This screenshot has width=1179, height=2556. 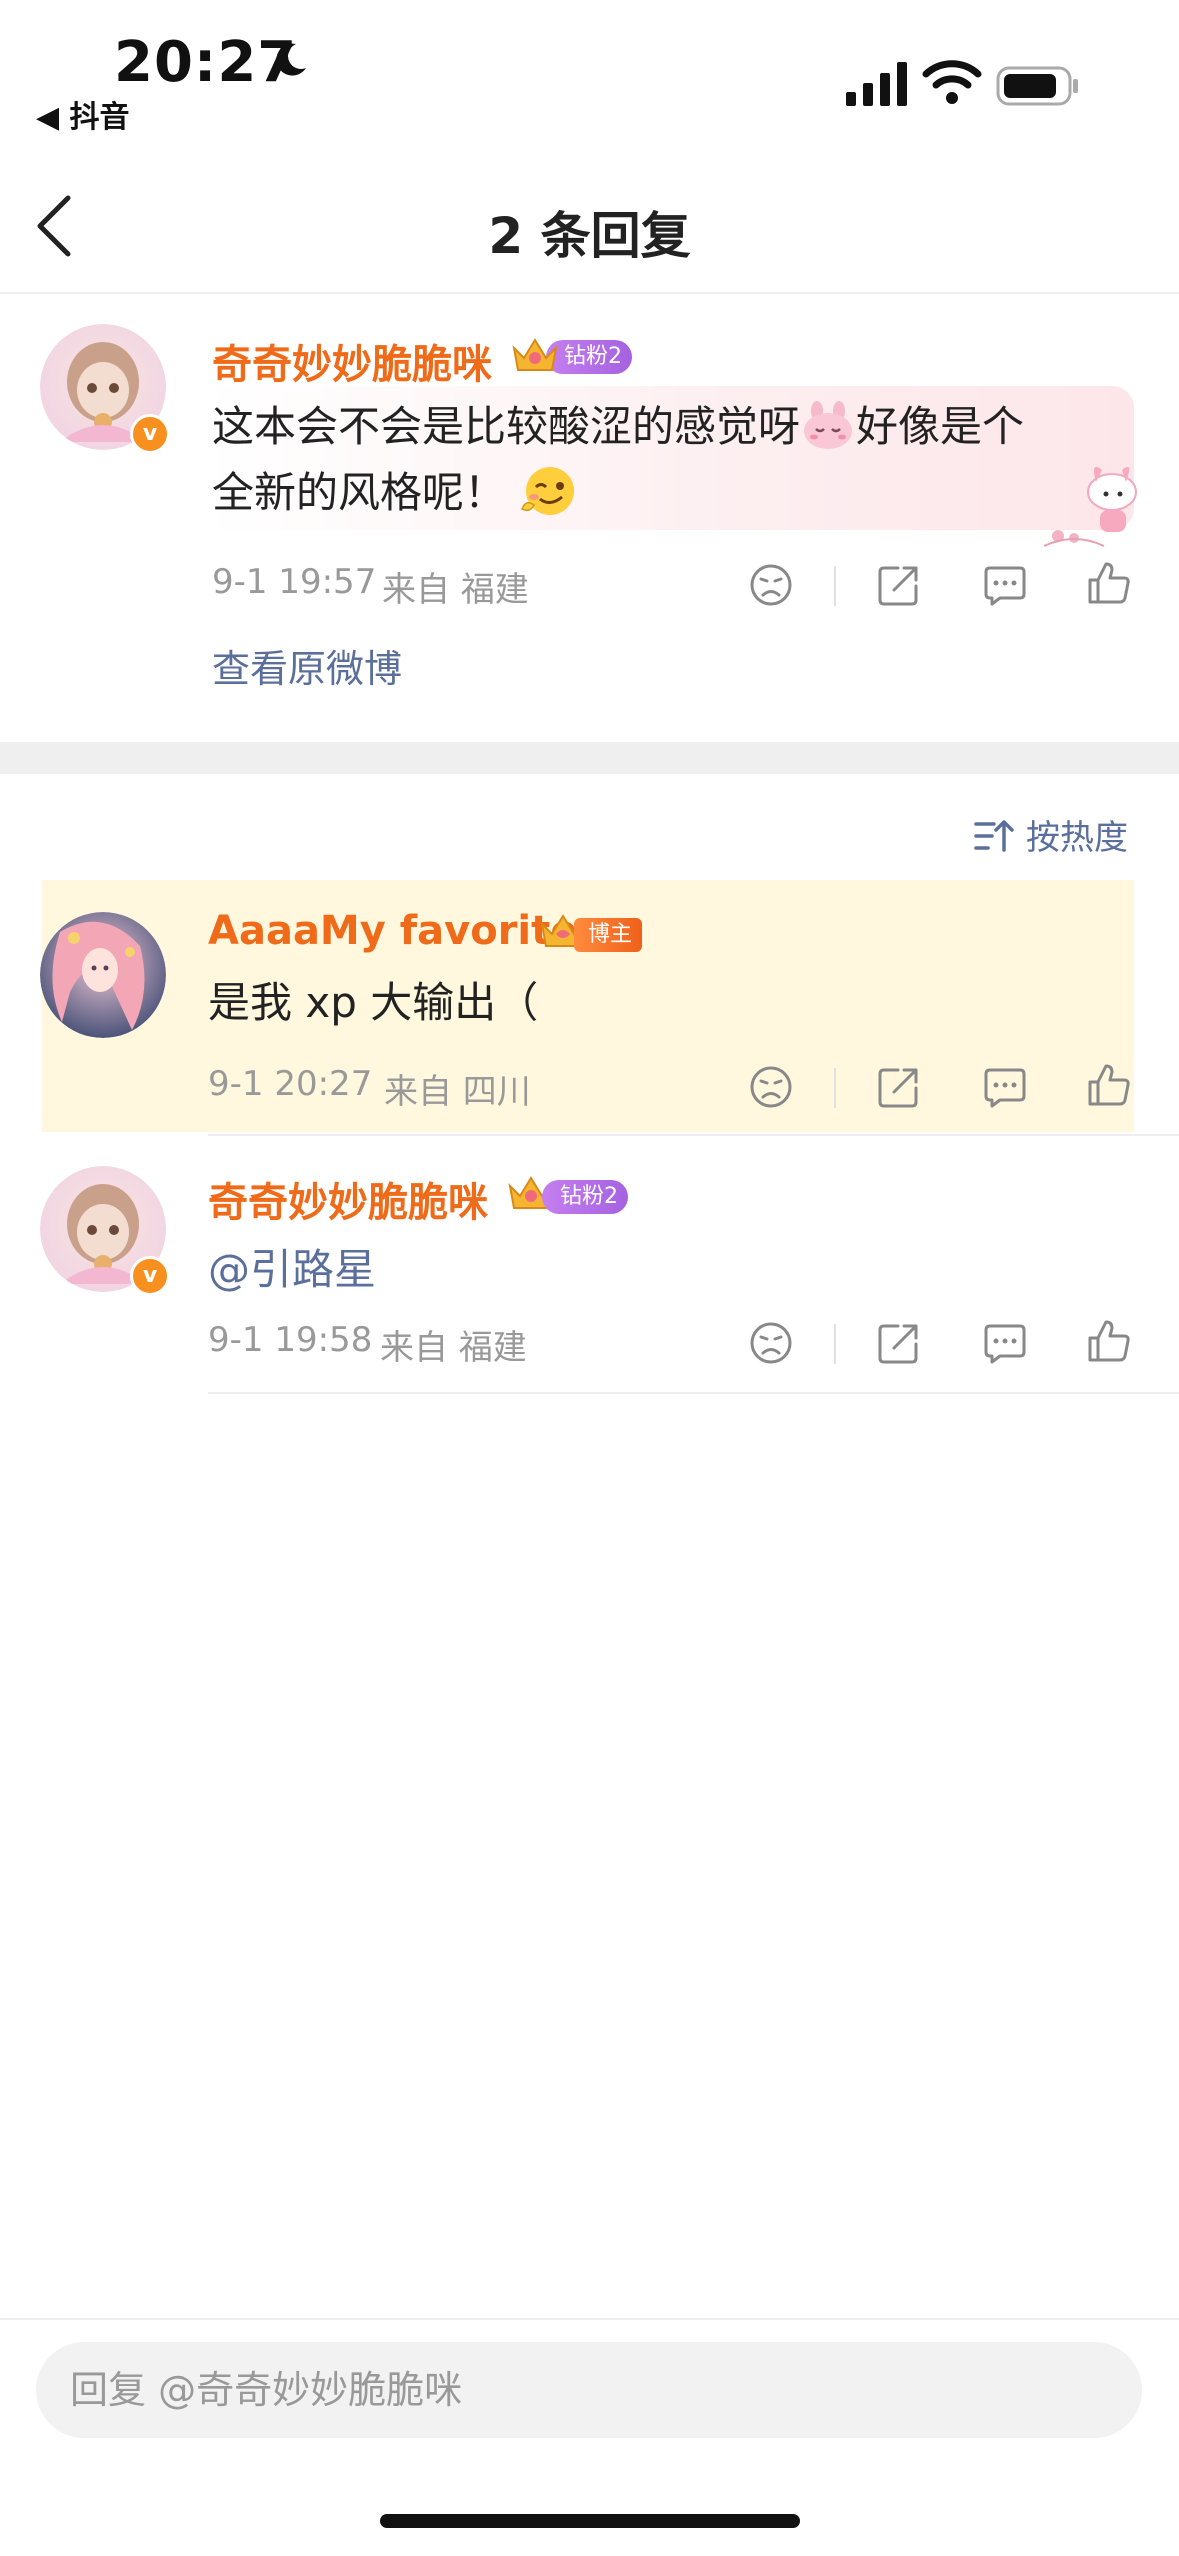 I want to click on crown-icon, so click(x=535, y=354).